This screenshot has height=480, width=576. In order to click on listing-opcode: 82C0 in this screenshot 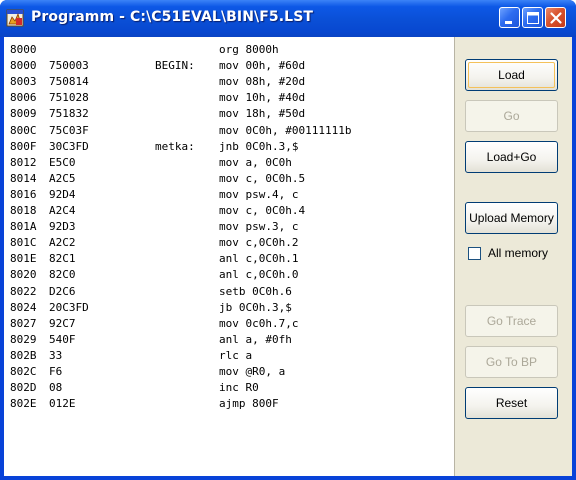, I will do `click(62, 275)`.